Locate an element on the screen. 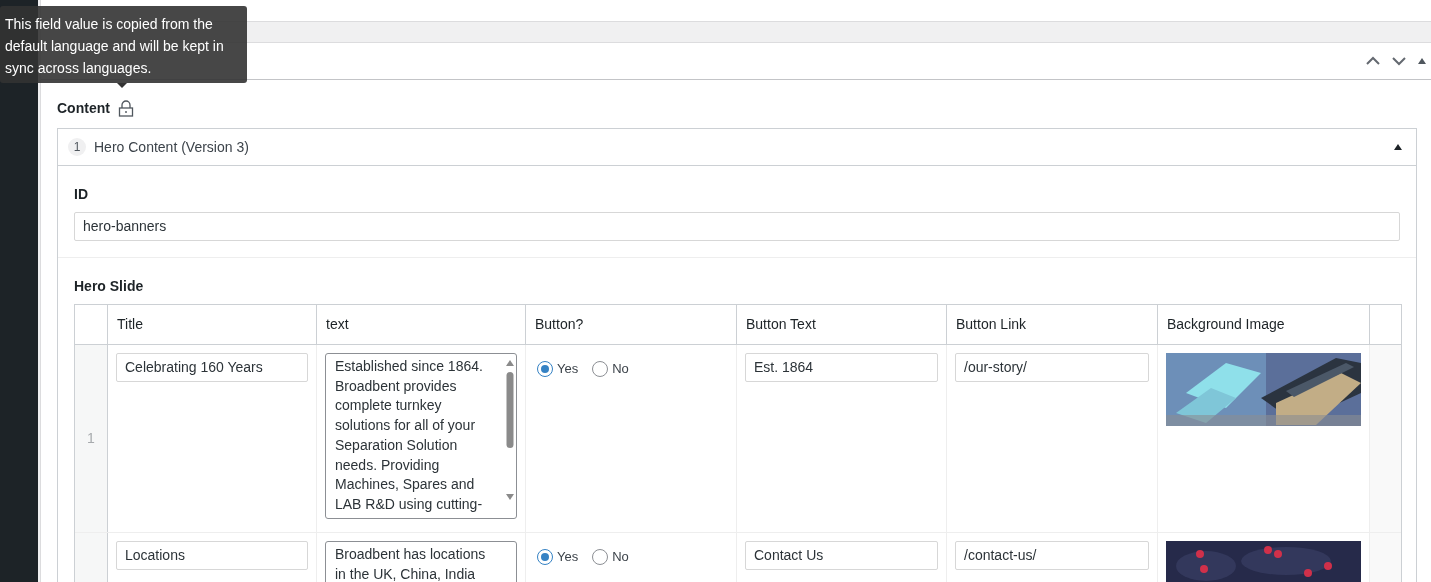 This screenshot has height=582, width=1431. column-header: Background Image is located at coordinates (1264, 324).